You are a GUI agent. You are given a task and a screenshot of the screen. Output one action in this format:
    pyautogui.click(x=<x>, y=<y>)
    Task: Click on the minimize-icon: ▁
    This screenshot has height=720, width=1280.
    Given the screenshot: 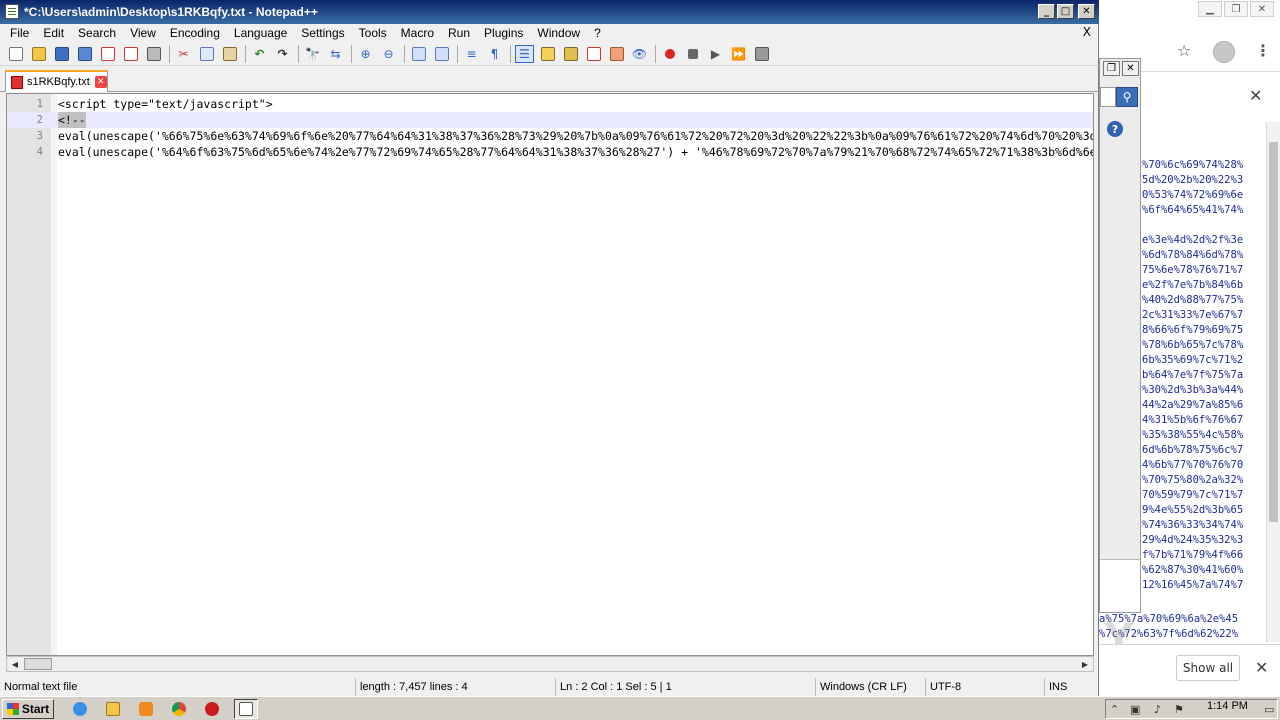 What is the action you would take?
    pyautogui.click(x=1210, y=9)
    